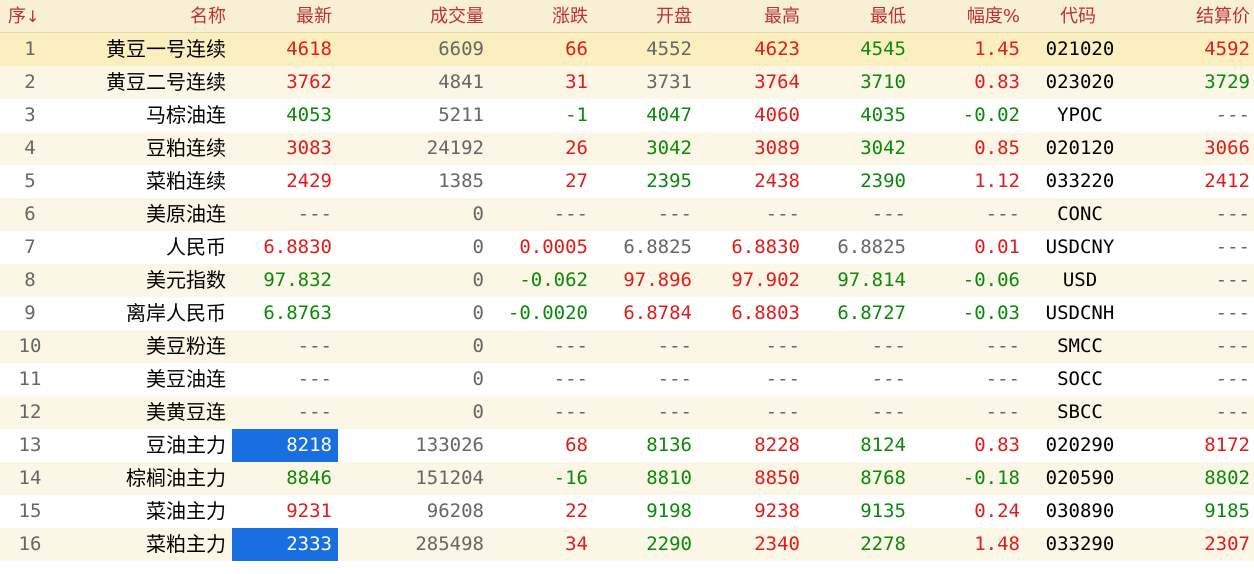 The image size is (1254, 574). What do you see at coordinates (883, 148) in the screenshot?
I see `cell-low: 3042` at bounding box center [883, 148].